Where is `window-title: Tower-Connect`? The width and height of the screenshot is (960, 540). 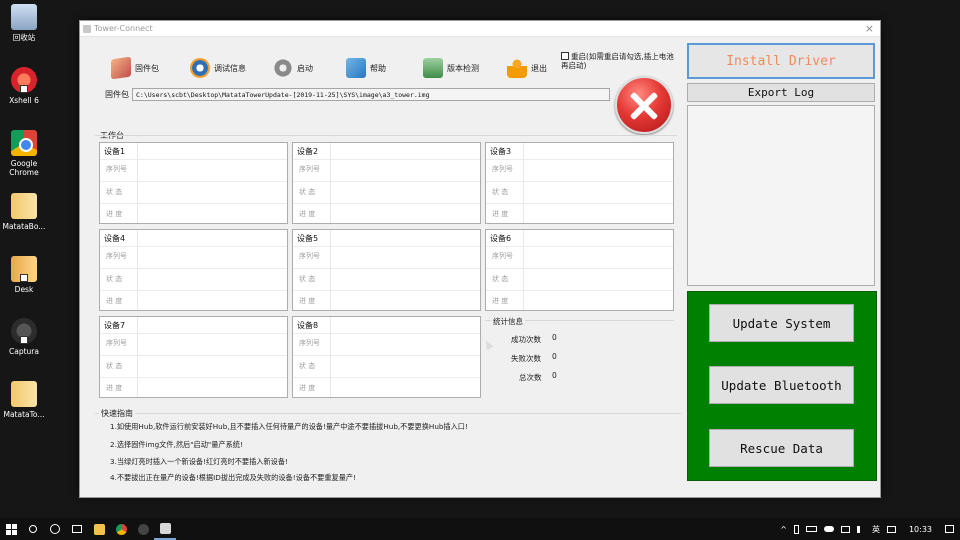
window-title: Tower-Connect is located at coordinates (123, 28).